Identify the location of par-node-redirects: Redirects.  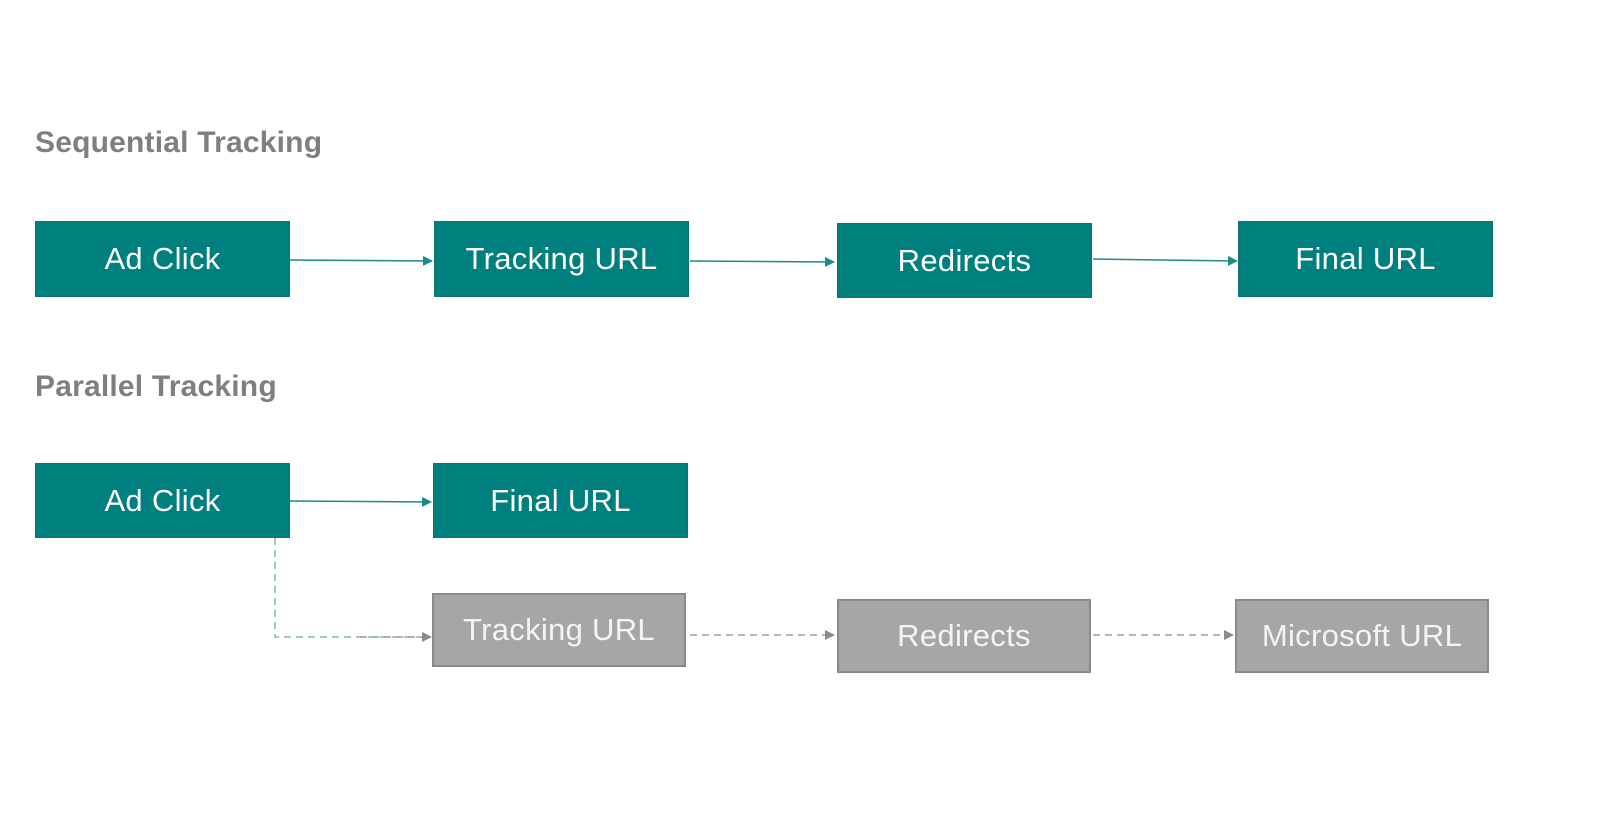
(964, 636).